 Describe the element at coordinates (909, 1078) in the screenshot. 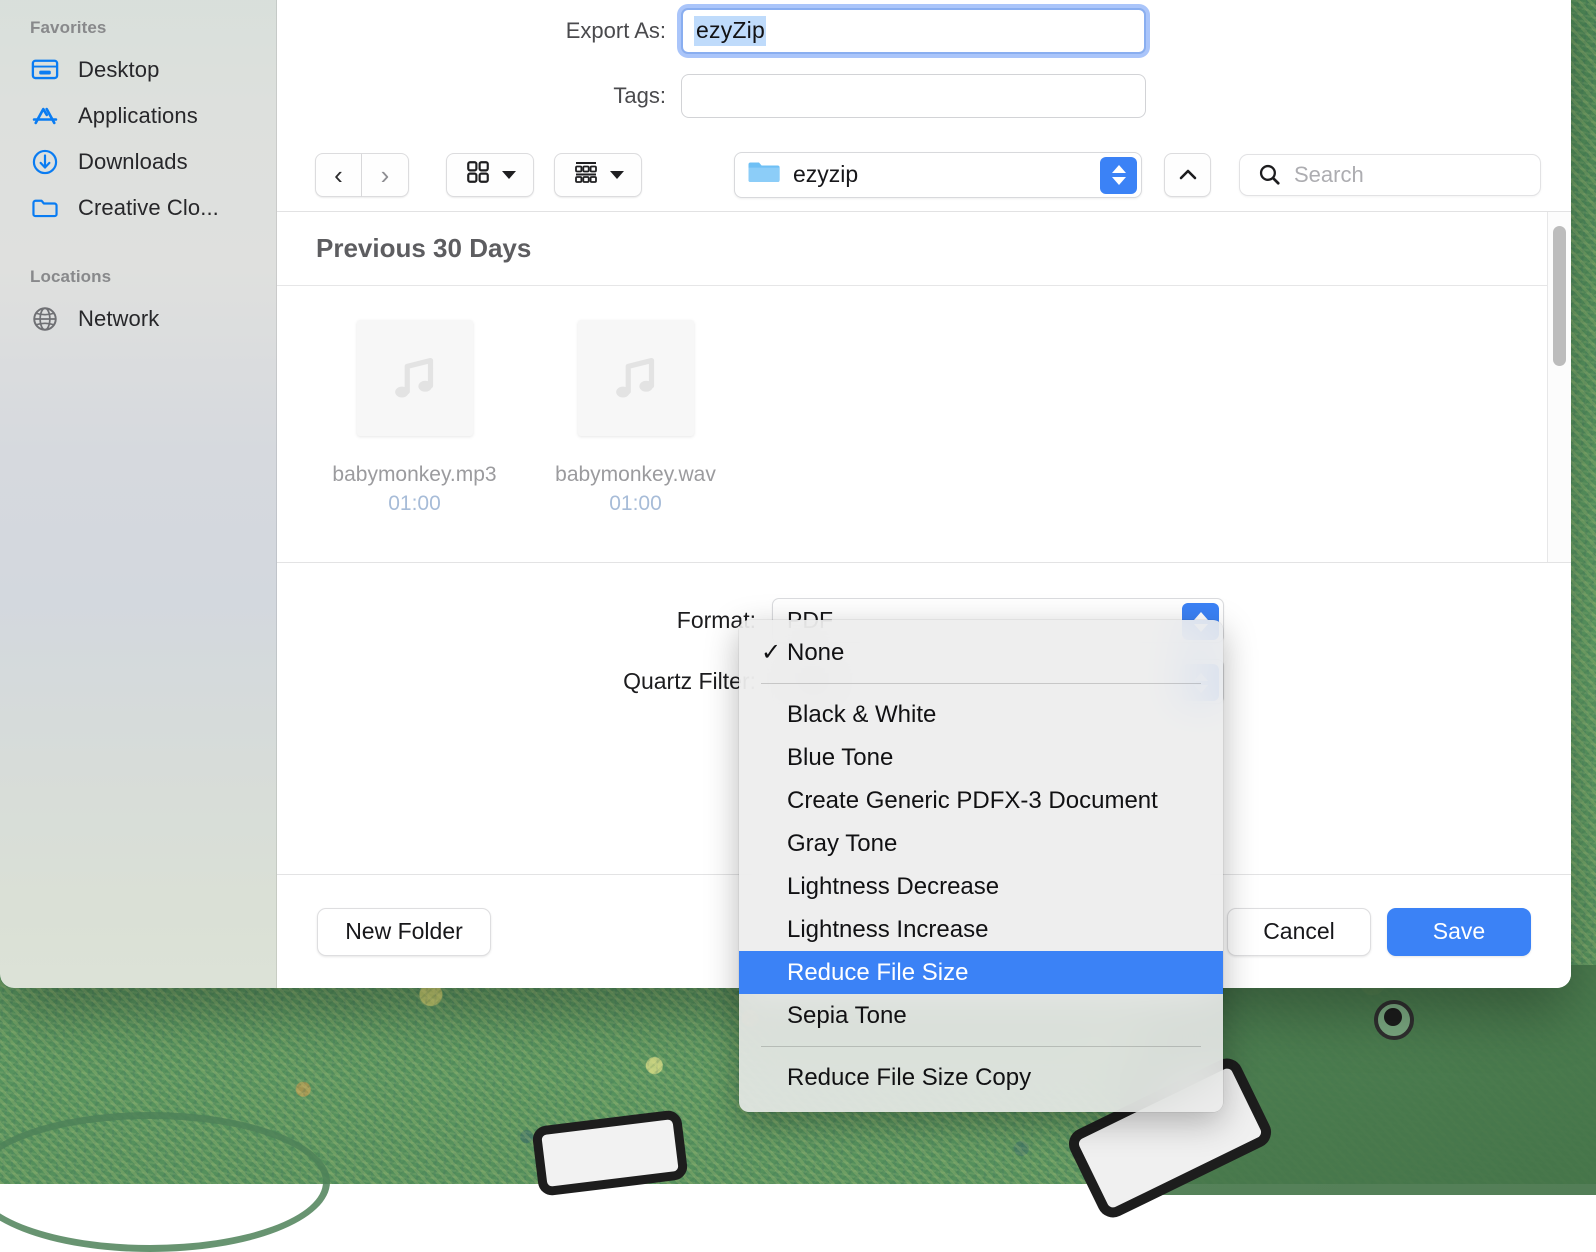

I see `menu-item-label: Reduce File Size Copy` at that location.